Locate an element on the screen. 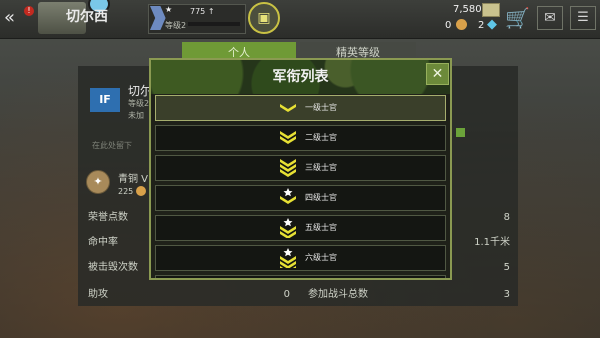 This screenshot has height=338, width=600. rank-label: 一级士官 is located at coordinates (321, 107).